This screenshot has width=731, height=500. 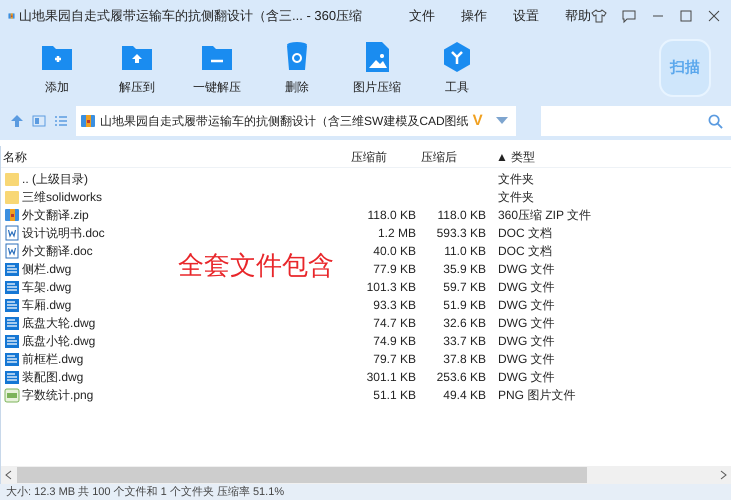 What do you see at coordinates (464, 323) in the screenshot?
I see `compressed-size: 32.6 KB` at bounding box center [464, 323].